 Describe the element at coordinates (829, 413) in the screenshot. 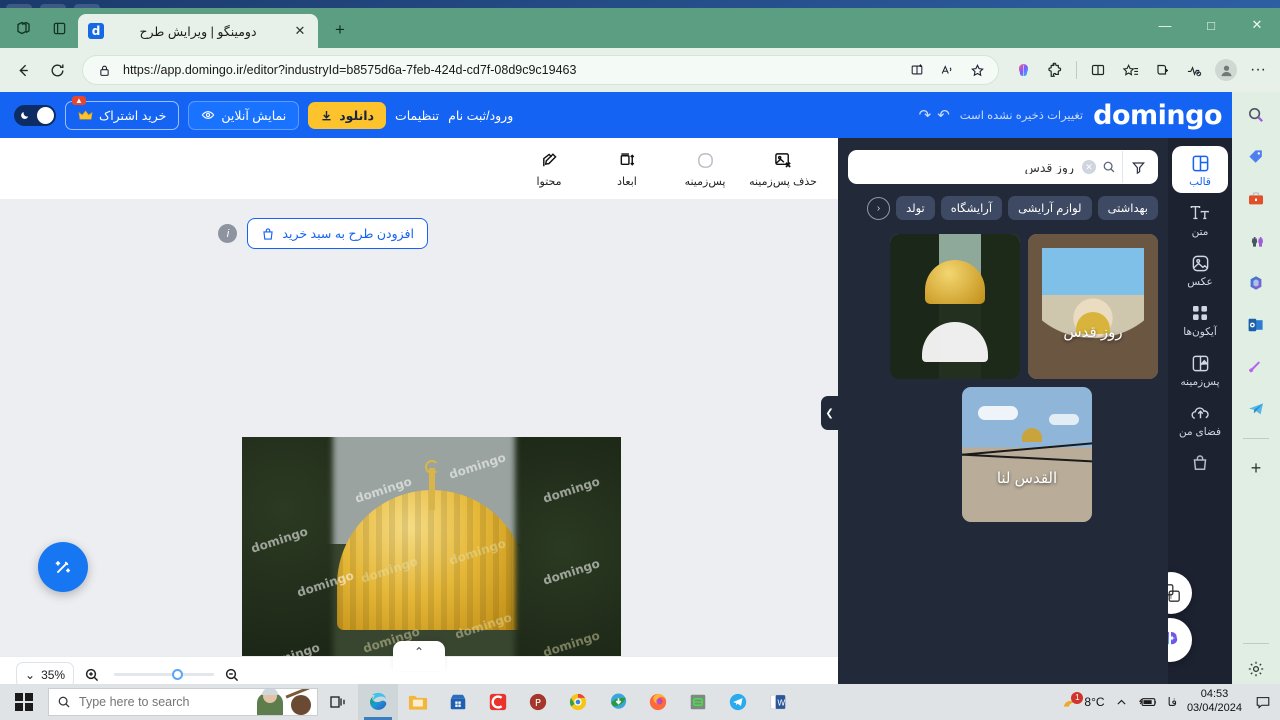

I see `panel-collapse-handle: ❯` at that location.